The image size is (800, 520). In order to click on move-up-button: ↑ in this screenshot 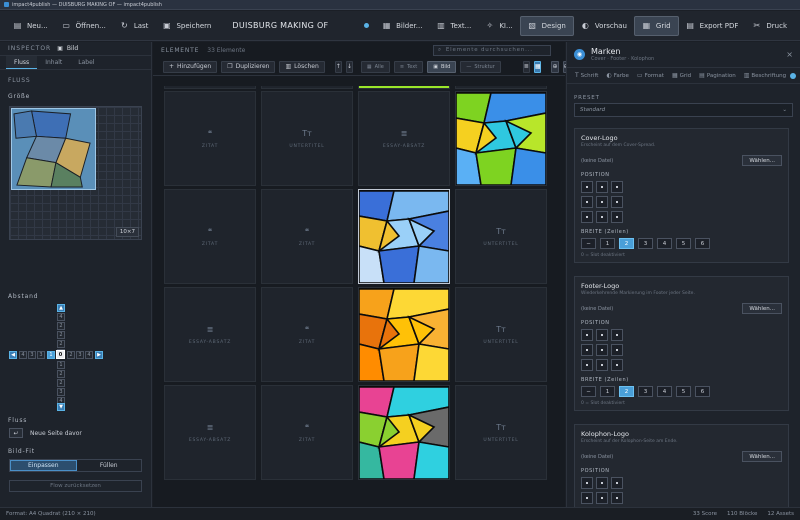, I will do `click(338, 66)`.